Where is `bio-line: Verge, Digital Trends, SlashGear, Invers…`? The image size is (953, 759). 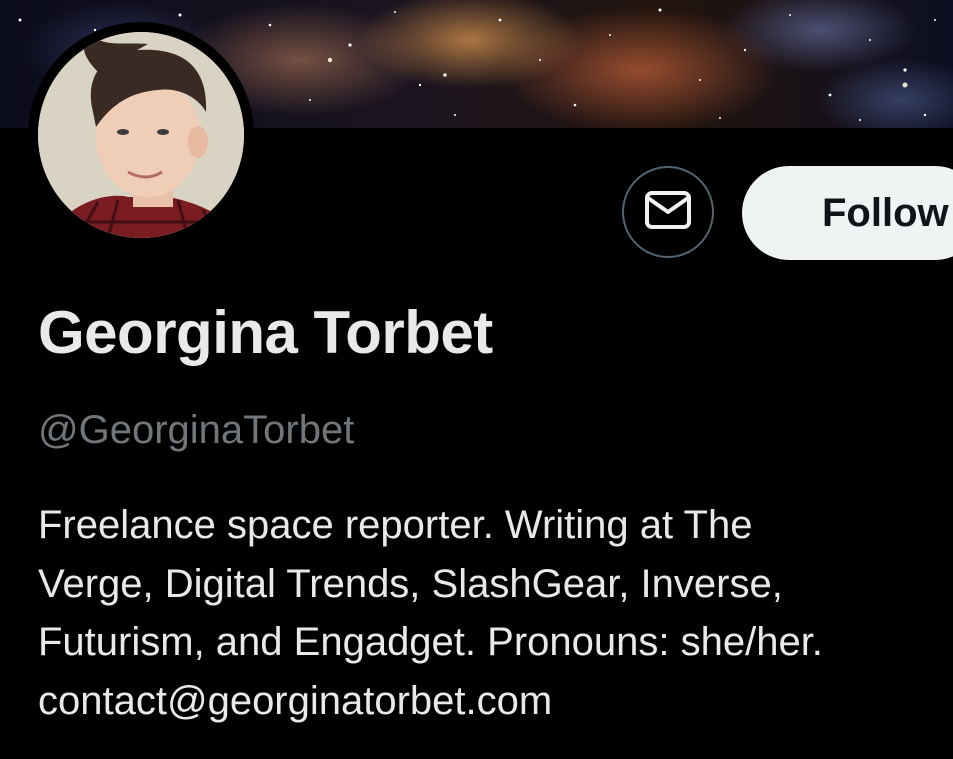
bio-line: Verge, Digital Trends, SlashGear, Invers… is located at coordinates (410, 583).